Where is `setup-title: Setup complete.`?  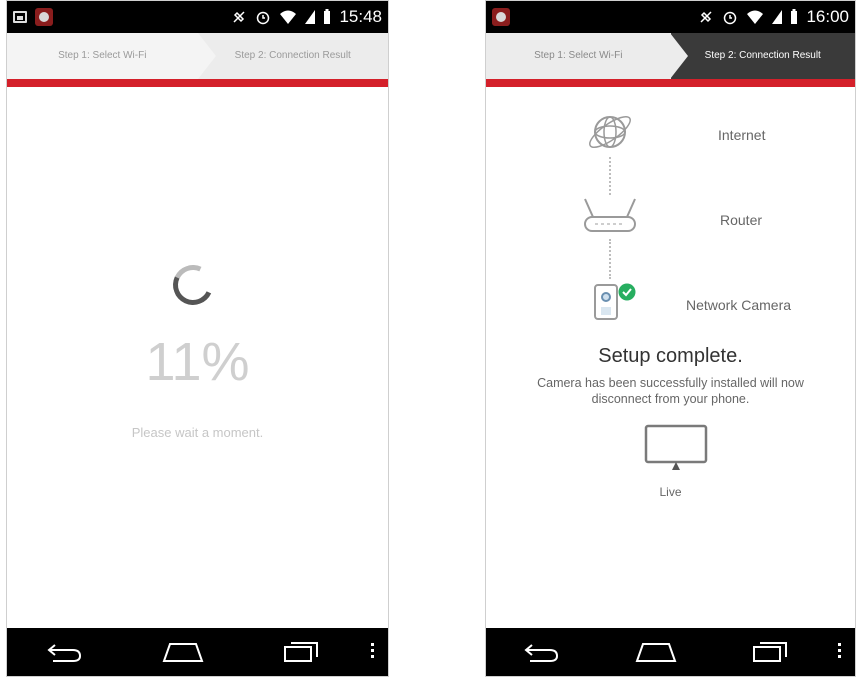 setup-title: Setup complete. is located at coordinates (670, 356).